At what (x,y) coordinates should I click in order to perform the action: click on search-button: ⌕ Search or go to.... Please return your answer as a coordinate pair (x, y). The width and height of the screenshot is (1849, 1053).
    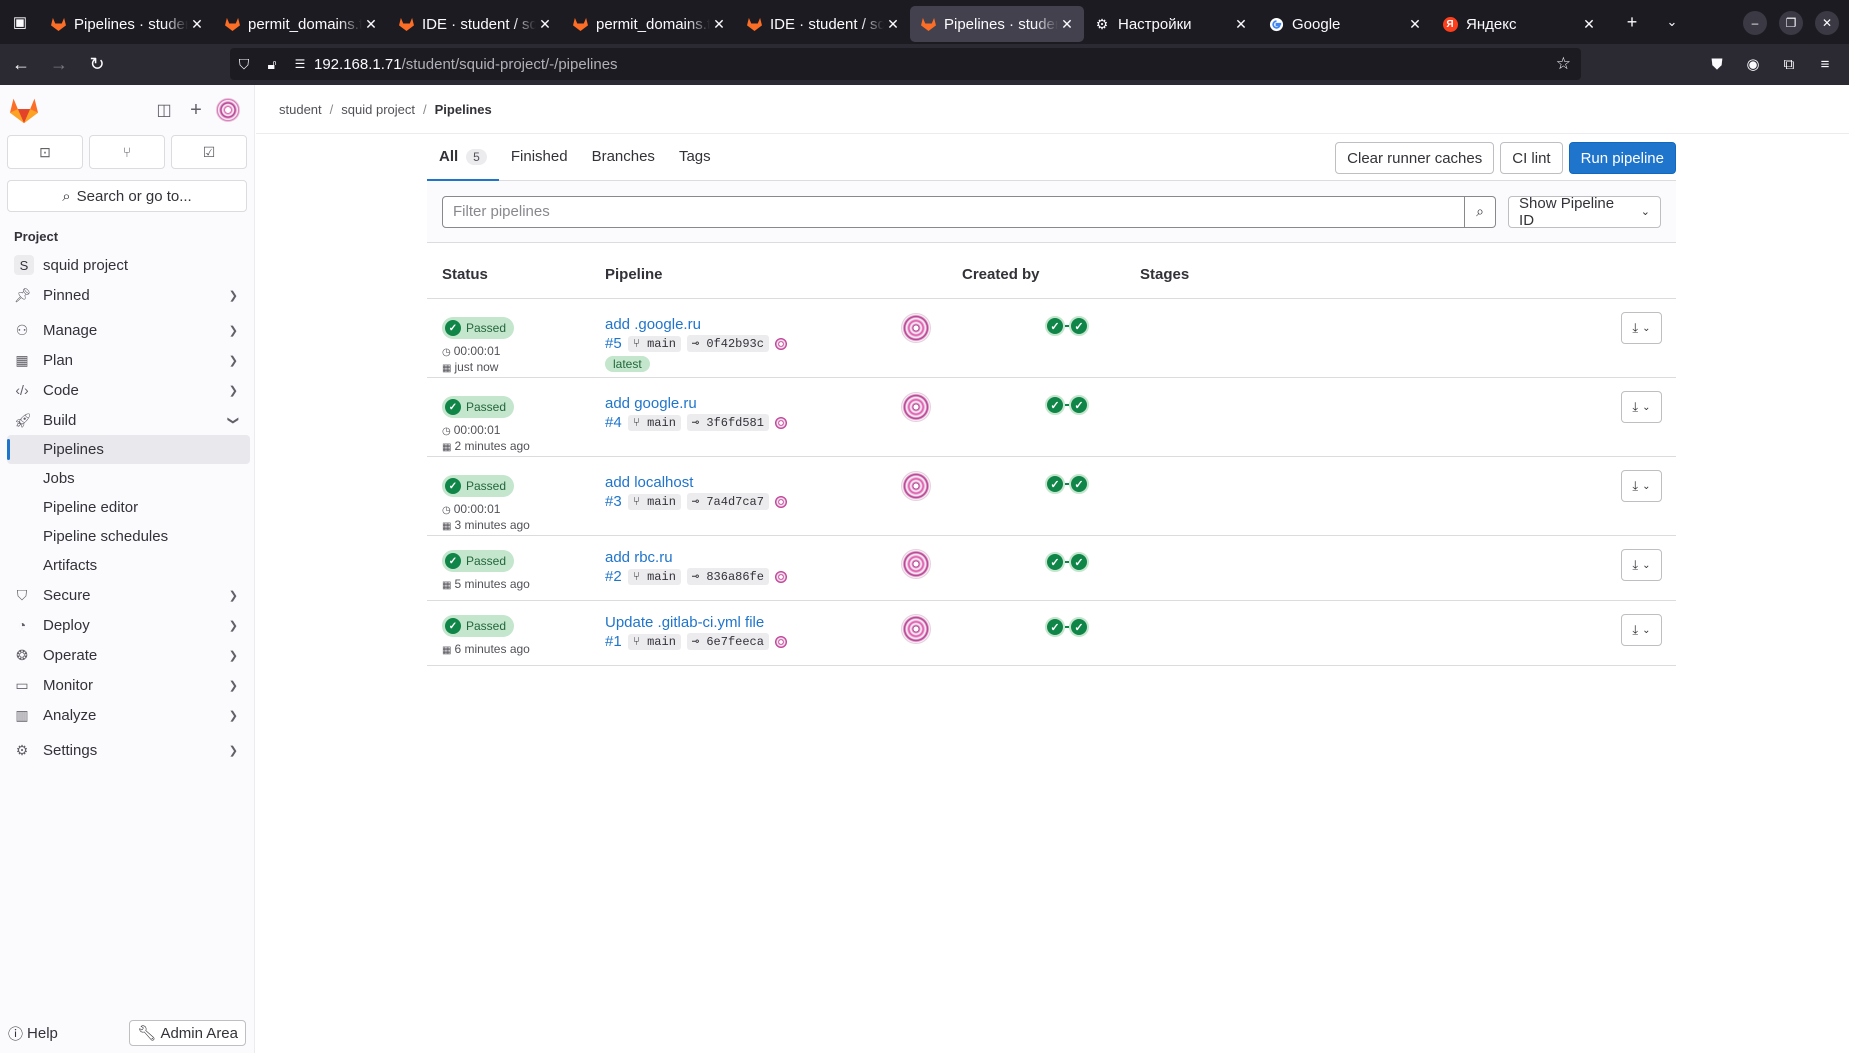
    Looking at the image, I should click on (127, 196).